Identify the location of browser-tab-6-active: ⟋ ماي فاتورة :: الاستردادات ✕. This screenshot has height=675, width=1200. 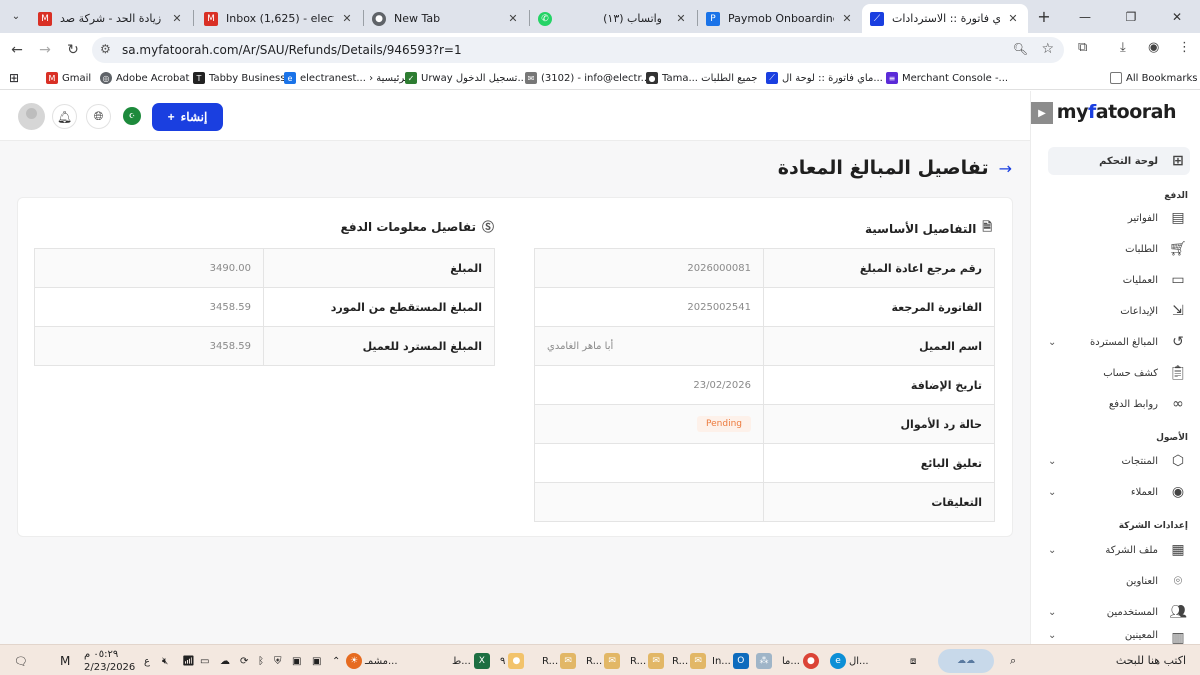
(945, 18).